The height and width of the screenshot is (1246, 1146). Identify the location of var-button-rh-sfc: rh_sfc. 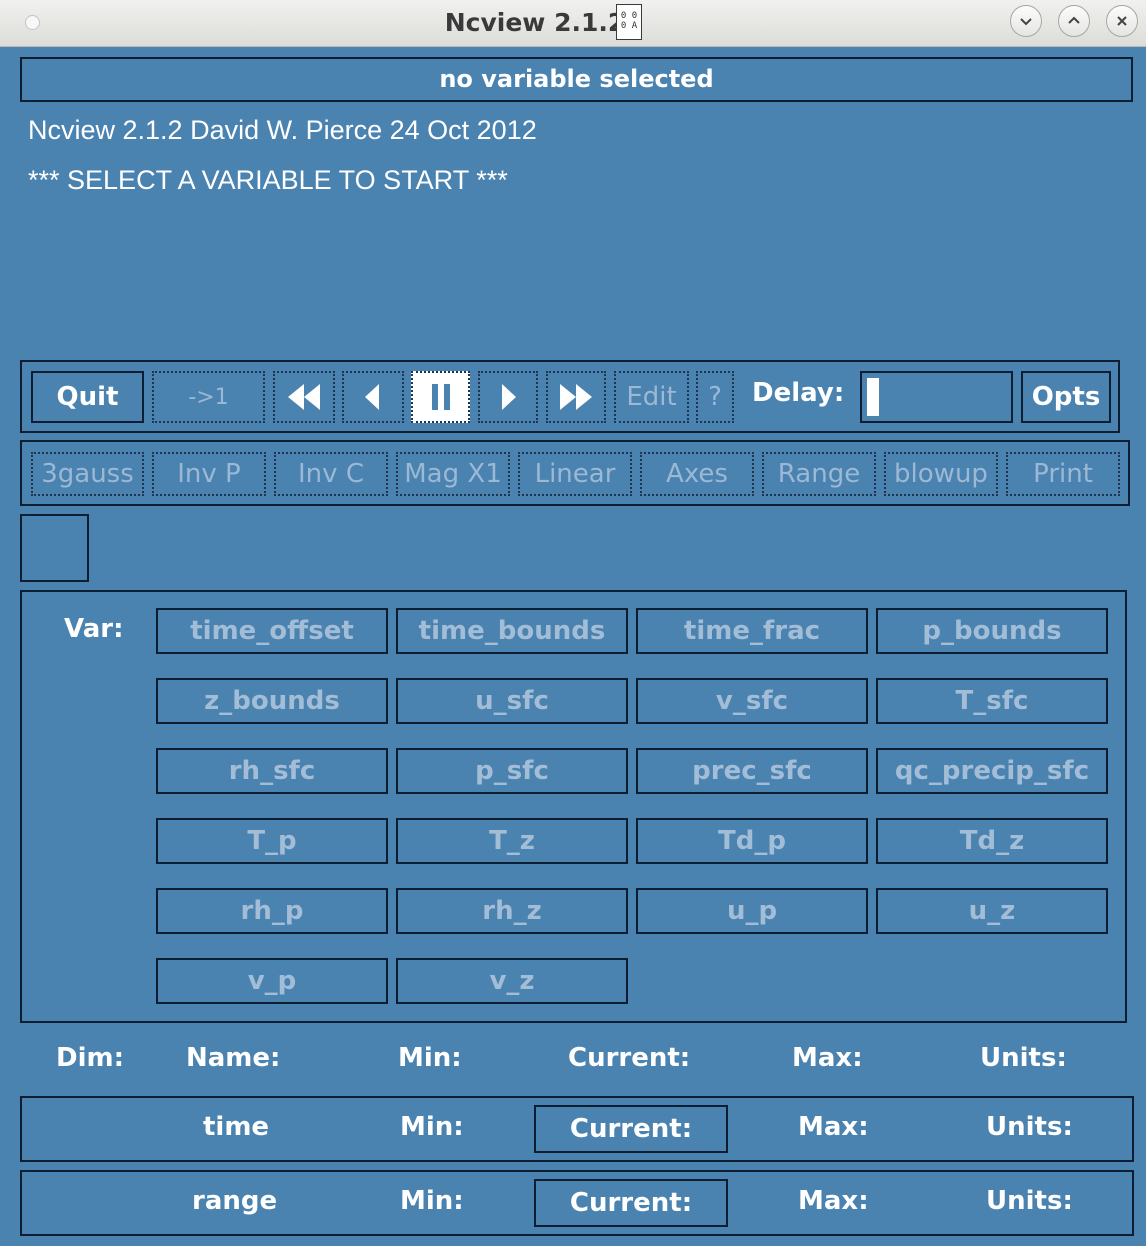
(272, 771).